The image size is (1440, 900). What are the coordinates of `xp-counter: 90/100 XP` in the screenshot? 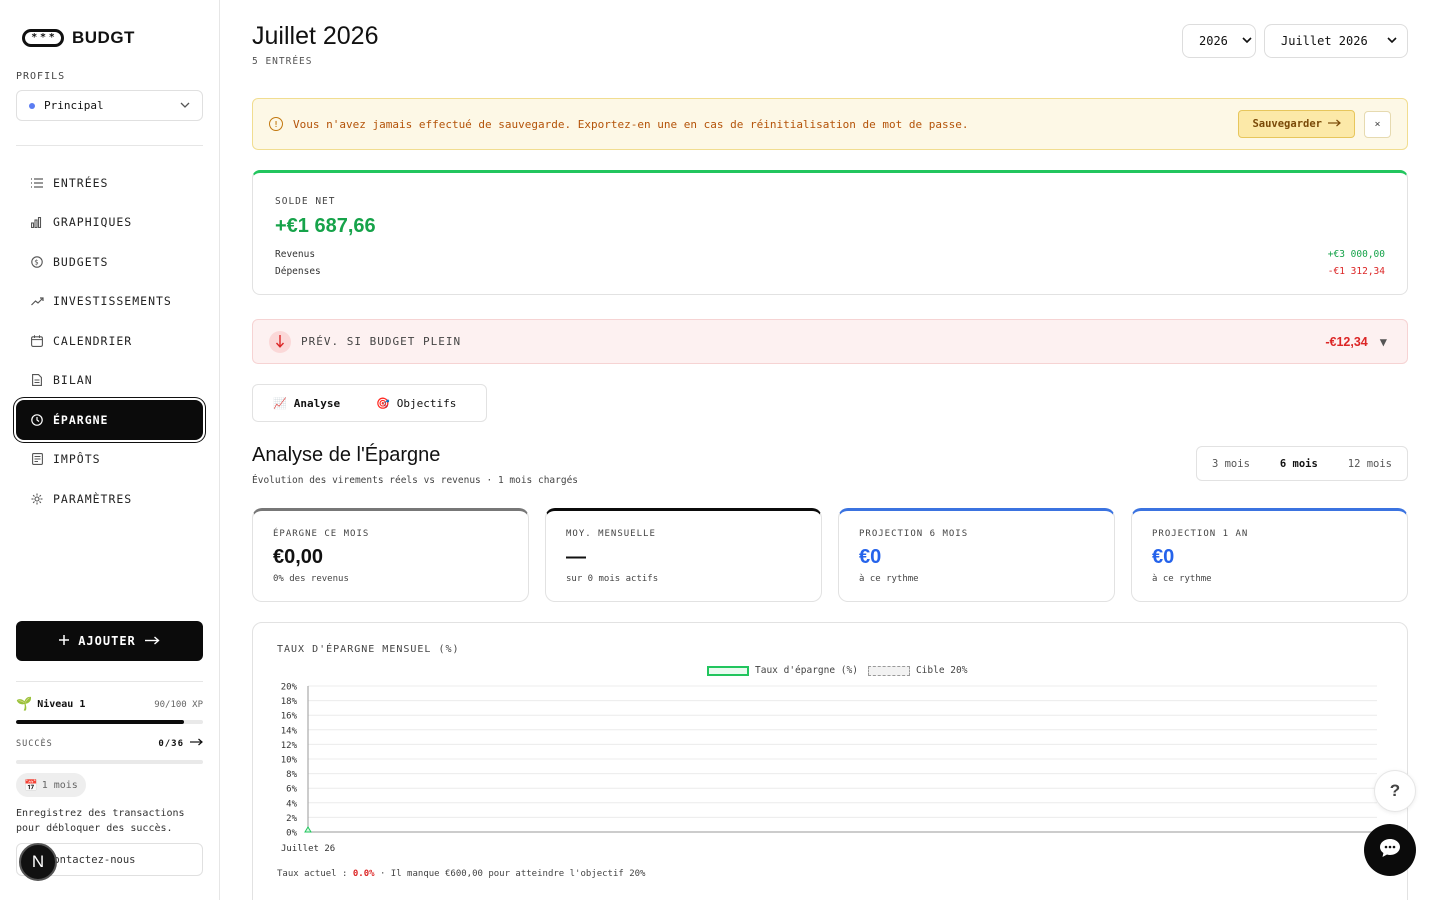 It's located at (178, 704).